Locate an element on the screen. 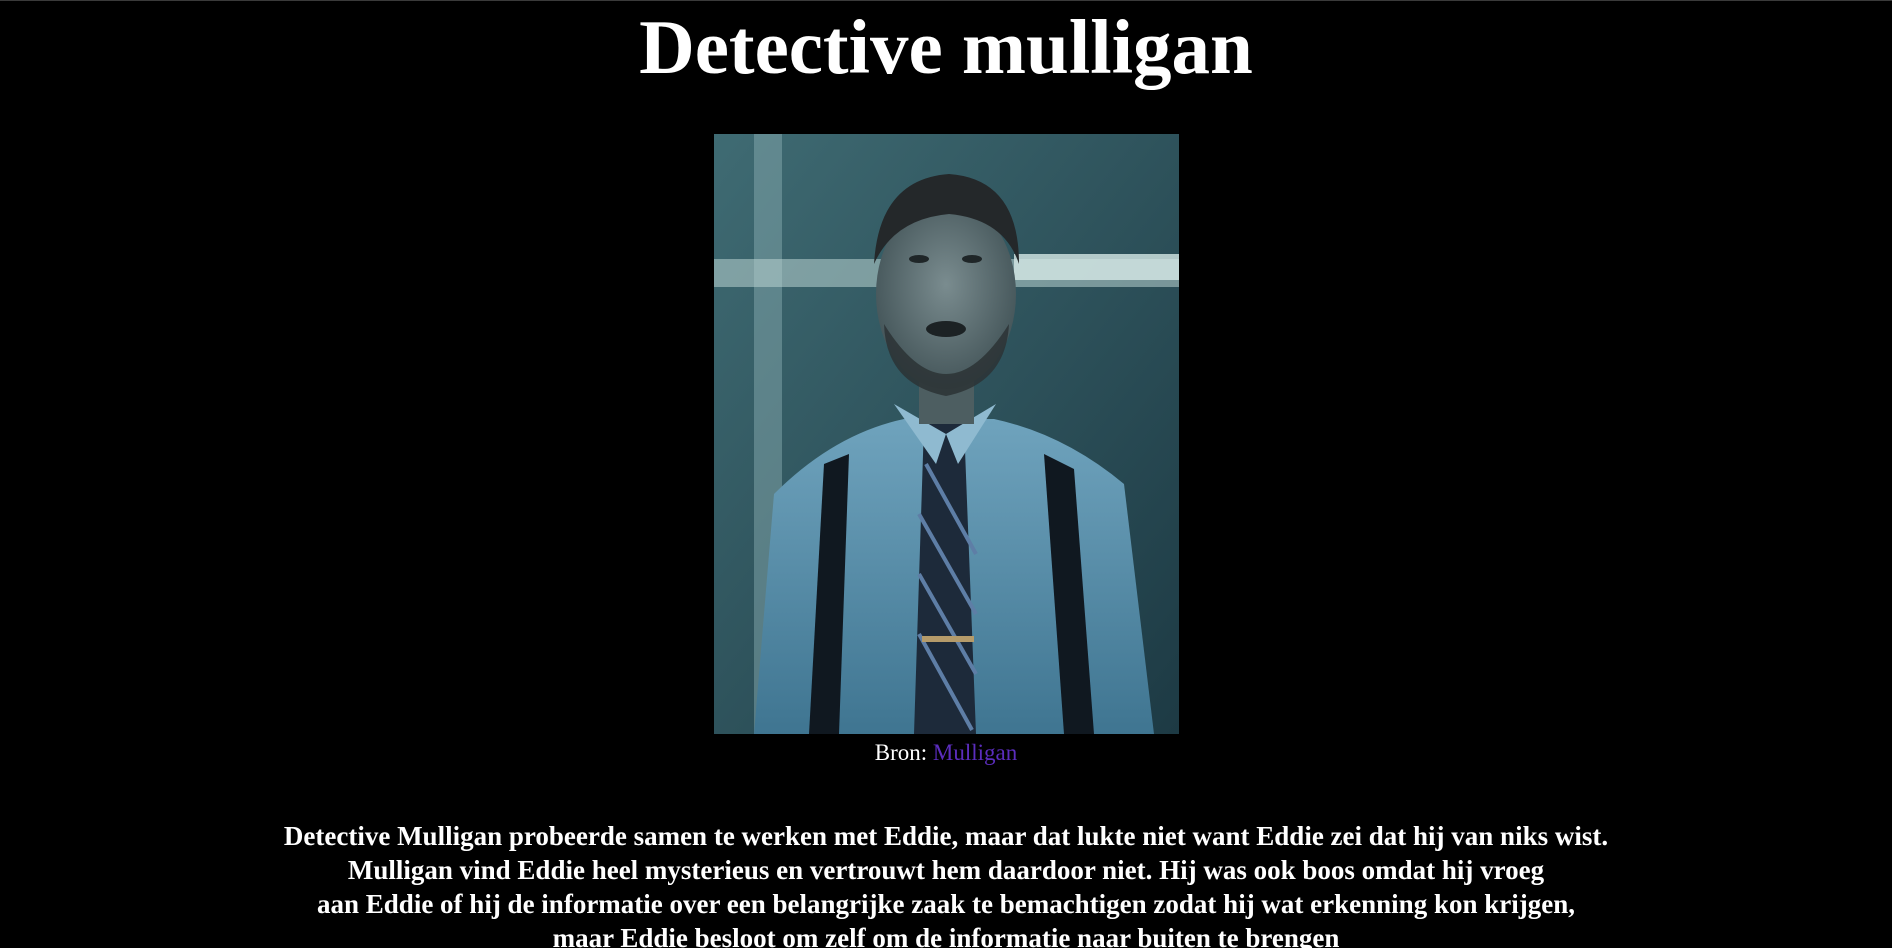  caption-prefix: Bron: is located at coordinates (901, 752).